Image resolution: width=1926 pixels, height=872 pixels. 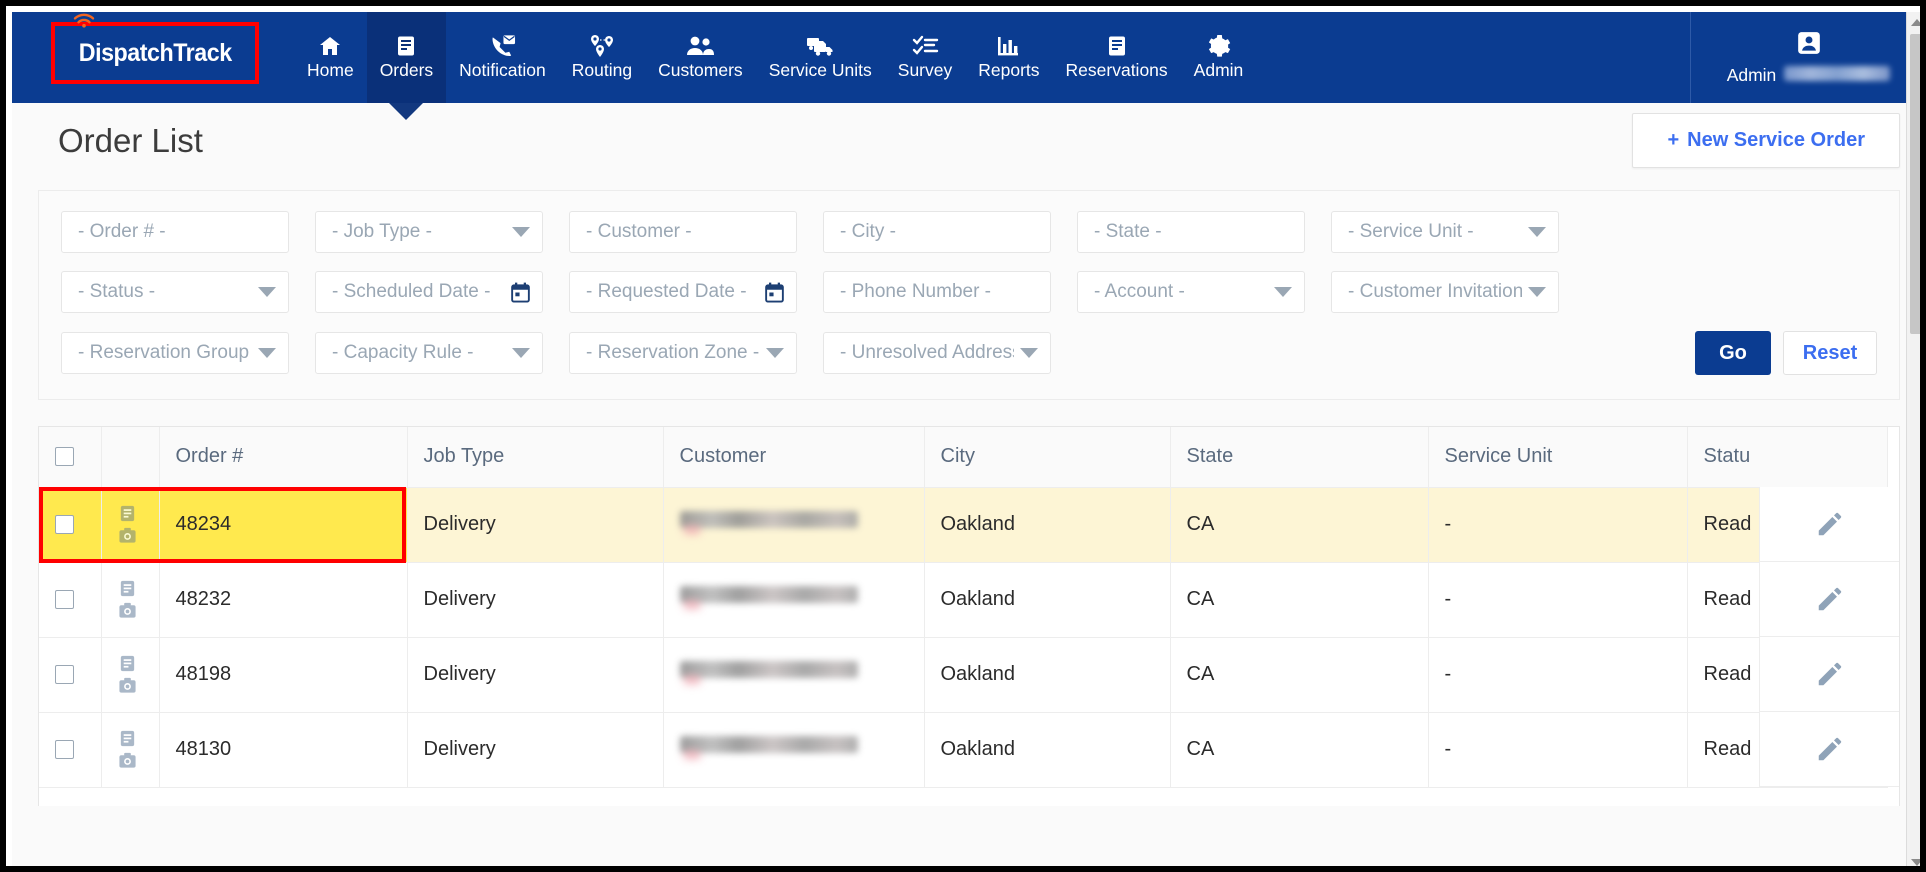 What do you see at coordinates (1191, 292) in the screenshot?
I see `filter-account: - Account -` at bounding box center [1191, 292].